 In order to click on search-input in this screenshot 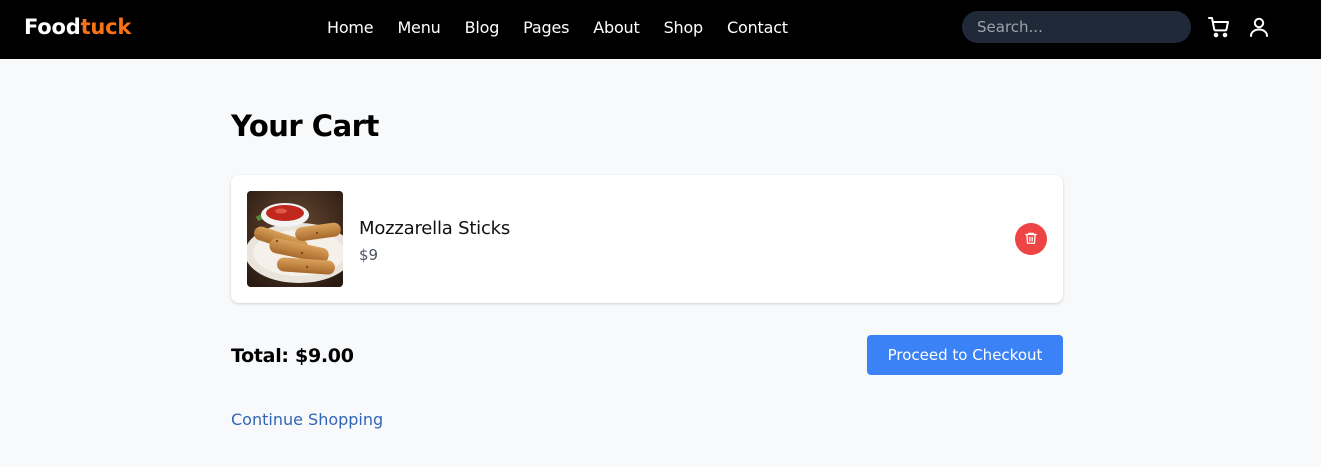, I will do `click(1076, 27)`.